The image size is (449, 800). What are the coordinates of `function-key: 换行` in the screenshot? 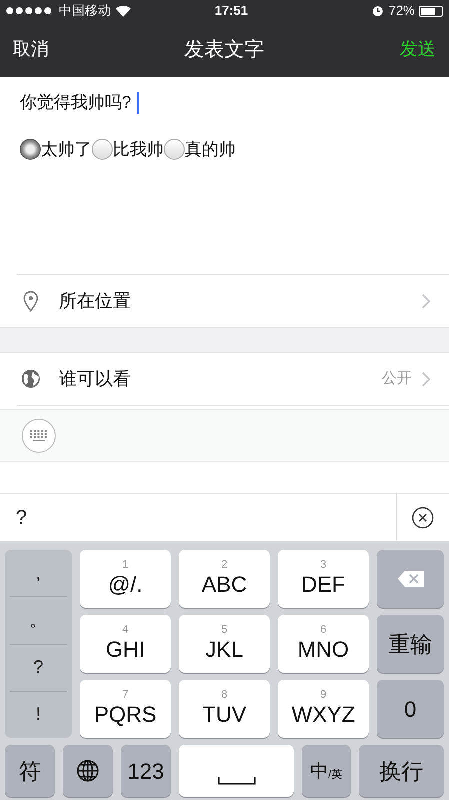 It's located at (401, 771).